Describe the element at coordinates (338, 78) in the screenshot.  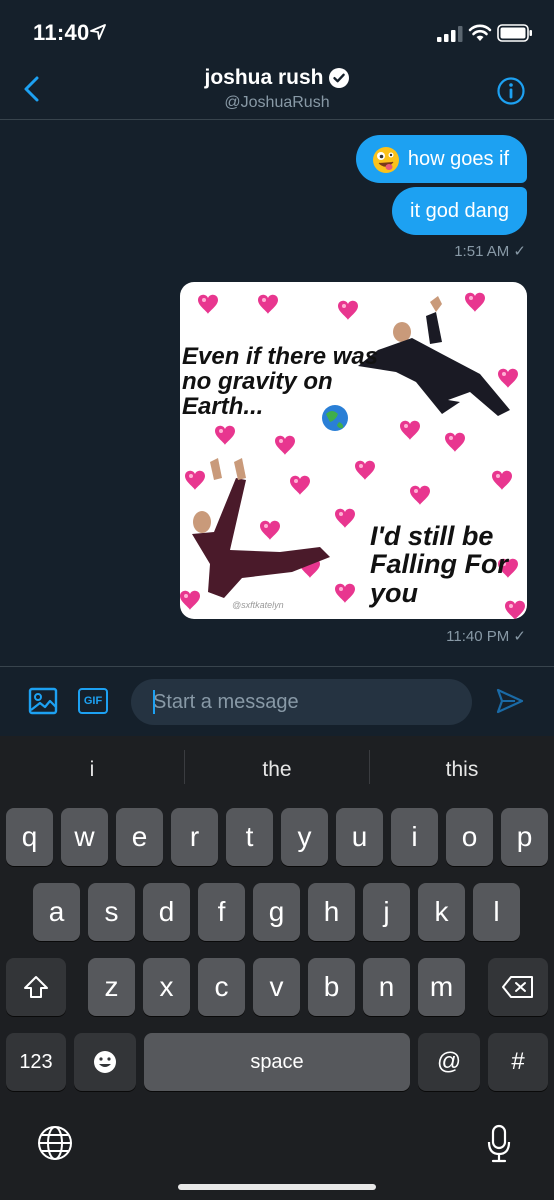
I see `verified-badge-icon` at that location.